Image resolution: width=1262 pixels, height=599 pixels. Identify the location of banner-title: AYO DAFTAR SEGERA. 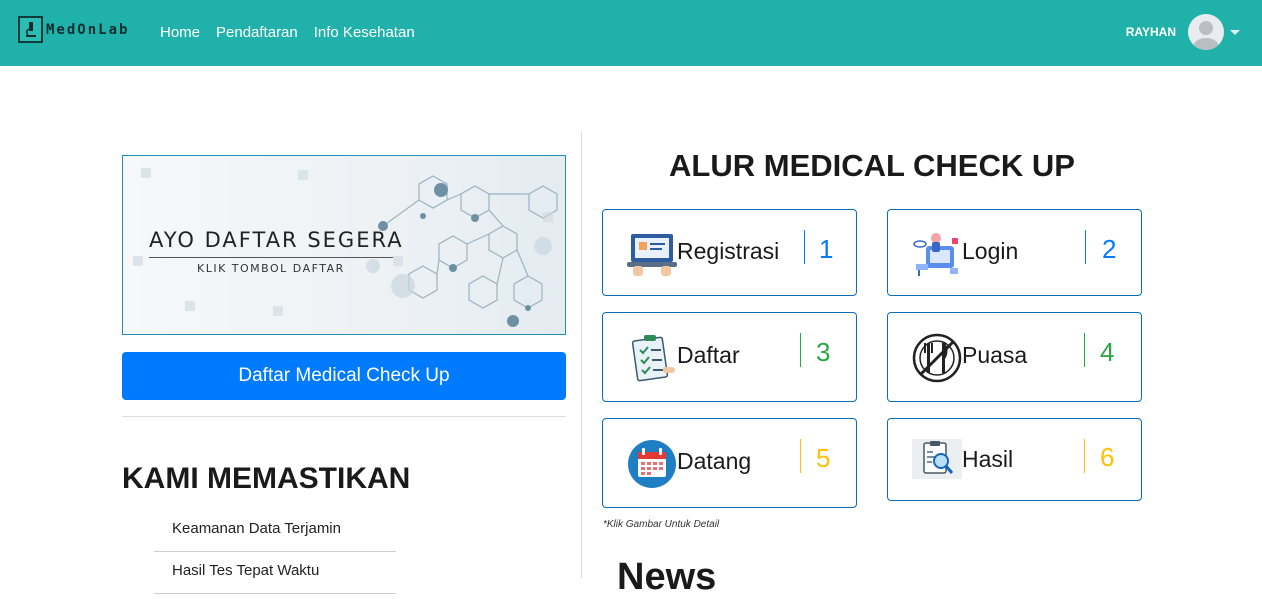
(276, 240).